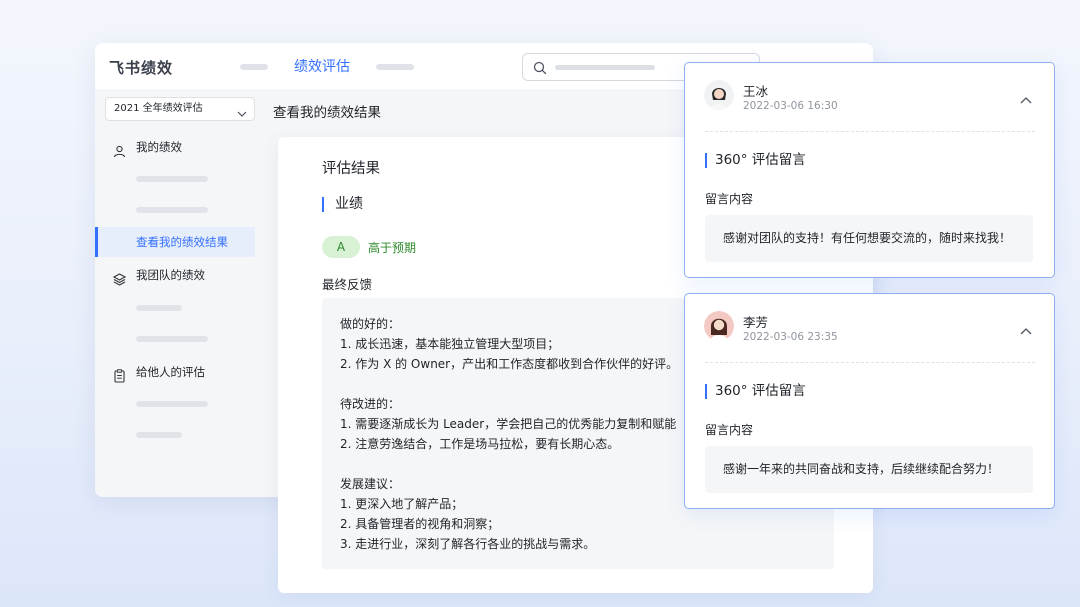  What do you see at coordinates (468, 544) in the screenshot?
I see `feedback-line: 3. 走进行业，深刻了解各行各业的挑战与需求。` at bounding box center [468, 544].